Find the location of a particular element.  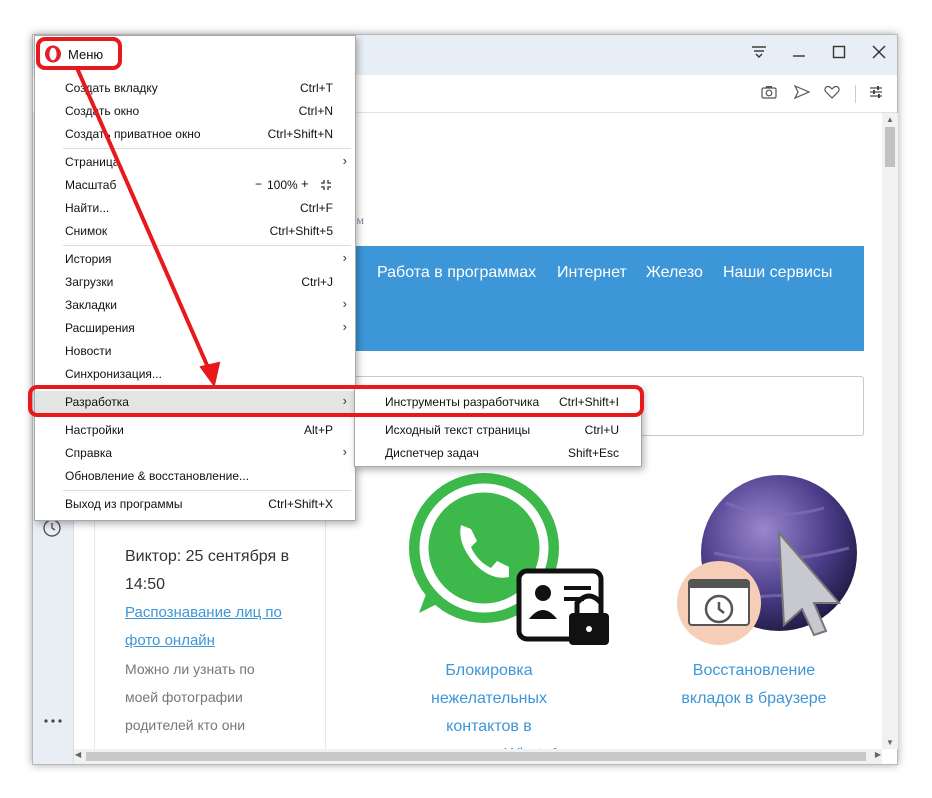

menu-button-highlight is located at coordinates (79, 53).